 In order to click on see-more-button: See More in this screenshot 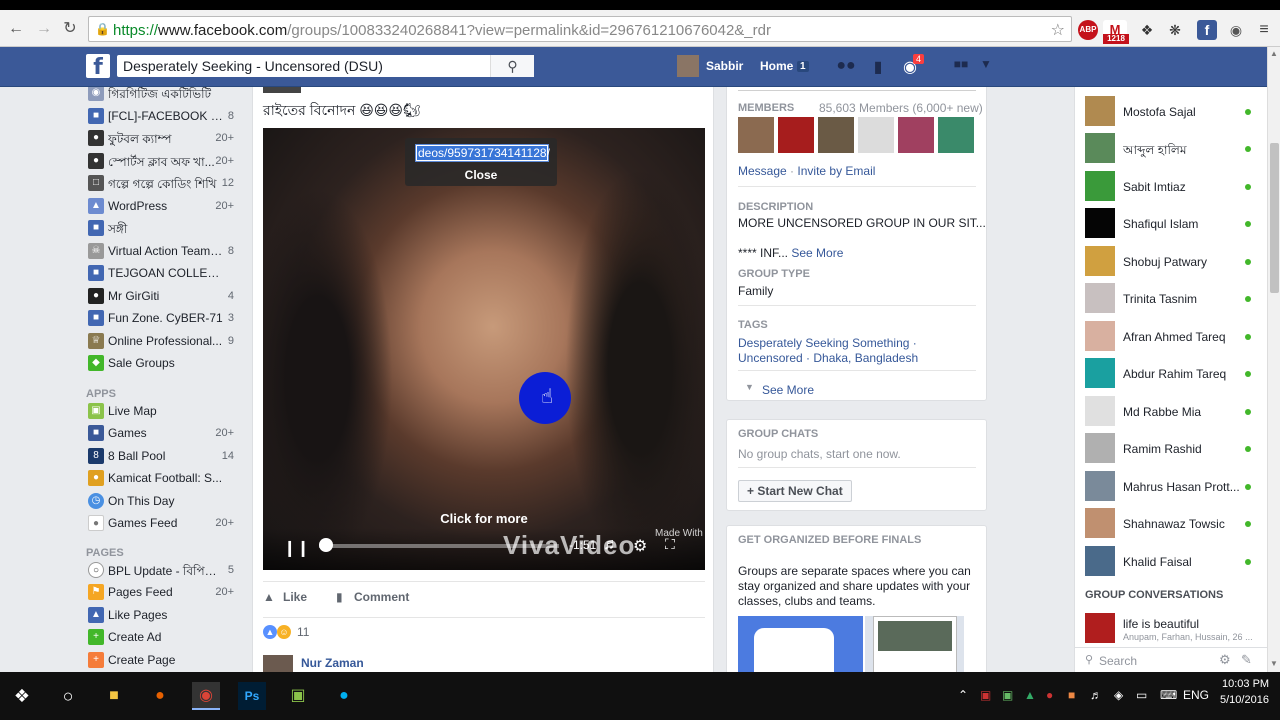, I will do `click(788, 390)`.